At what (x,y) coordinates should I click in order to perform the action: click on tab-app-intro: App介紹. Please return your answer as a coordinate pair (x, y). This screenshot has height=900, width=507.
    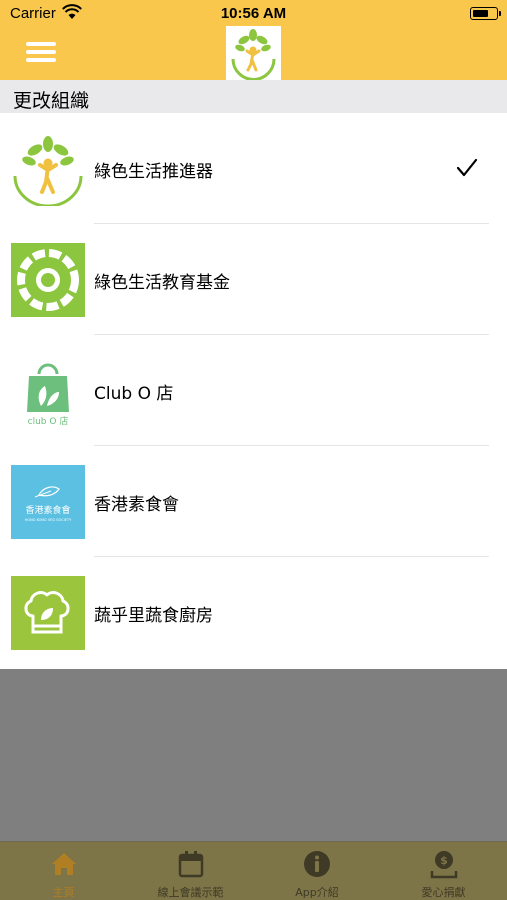
    Looking at the image, I should click on (317, 871).